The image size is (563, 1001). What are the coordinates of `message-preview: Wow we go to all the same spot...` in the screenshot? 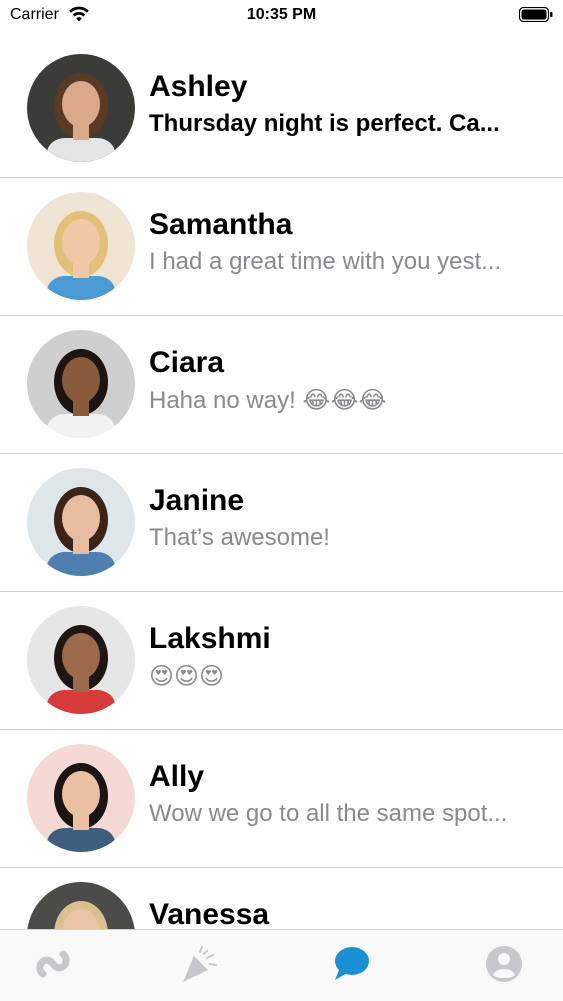 It's located at (328, 813).